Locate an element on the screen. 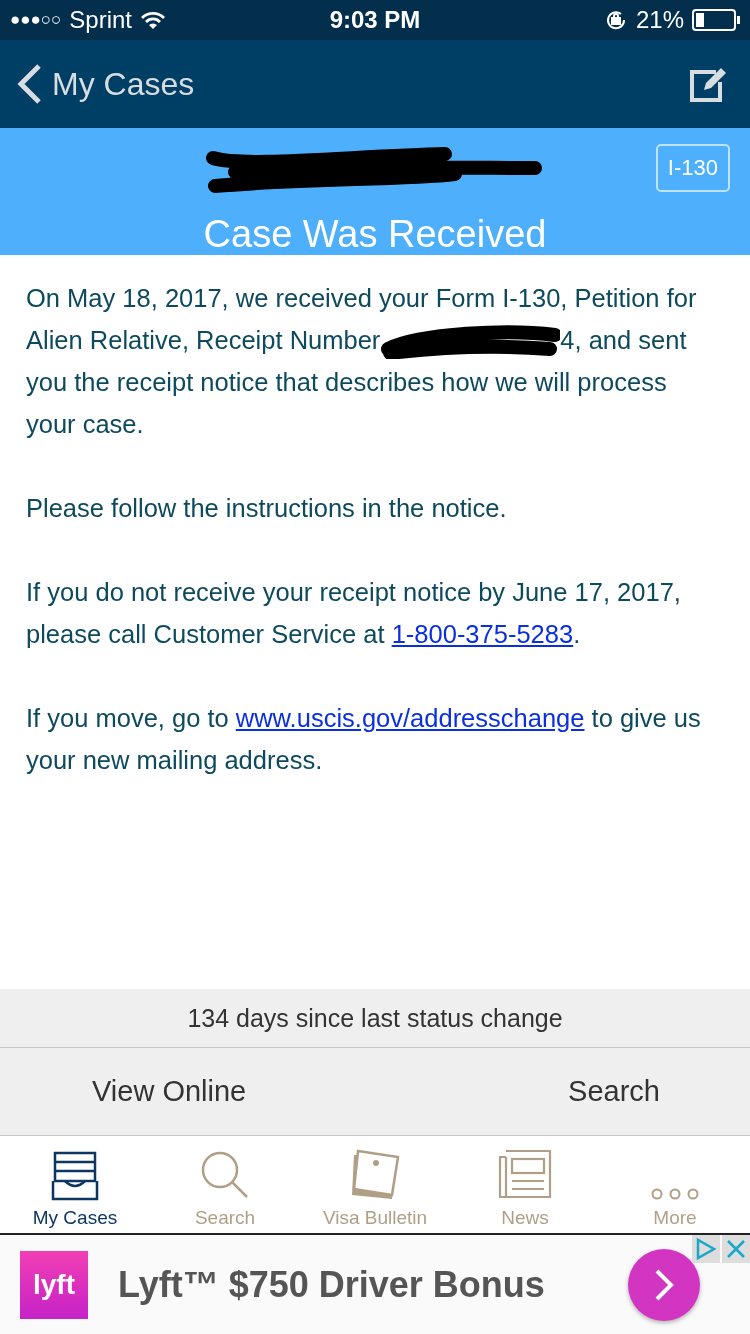  wifi-icon is located at coordinates (153, 20).